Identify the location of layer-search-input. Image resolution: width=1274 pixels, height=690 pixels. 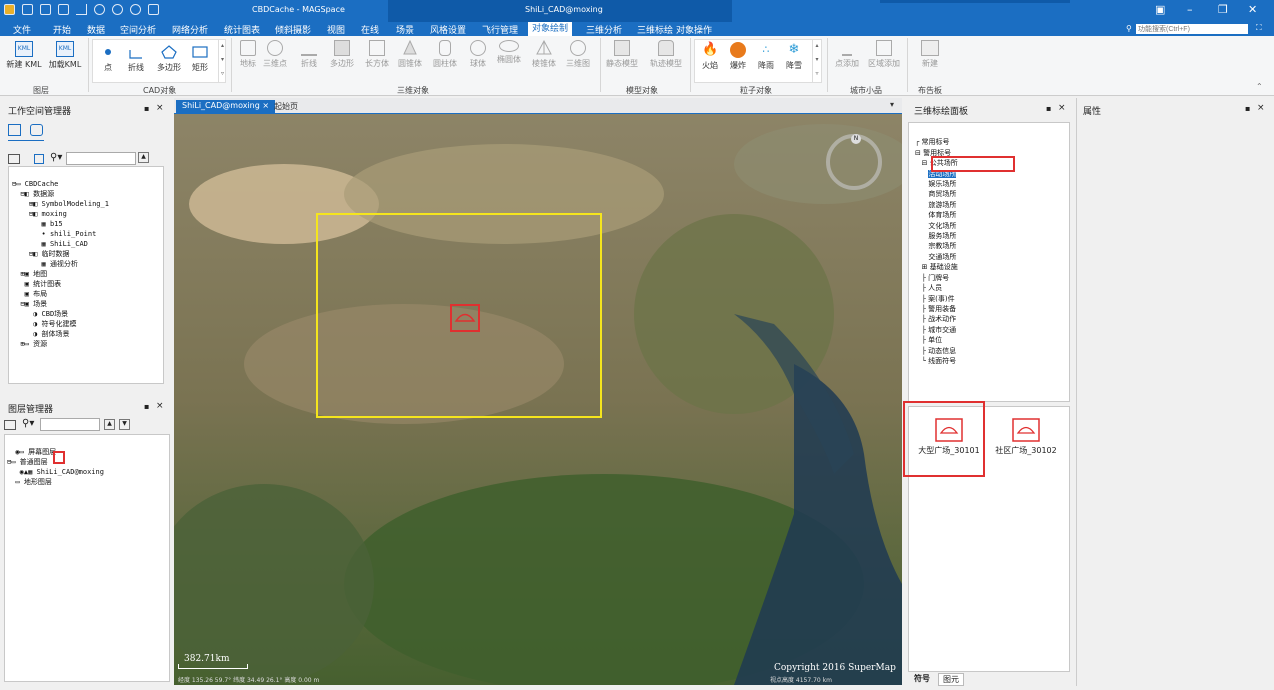
(70, 424).